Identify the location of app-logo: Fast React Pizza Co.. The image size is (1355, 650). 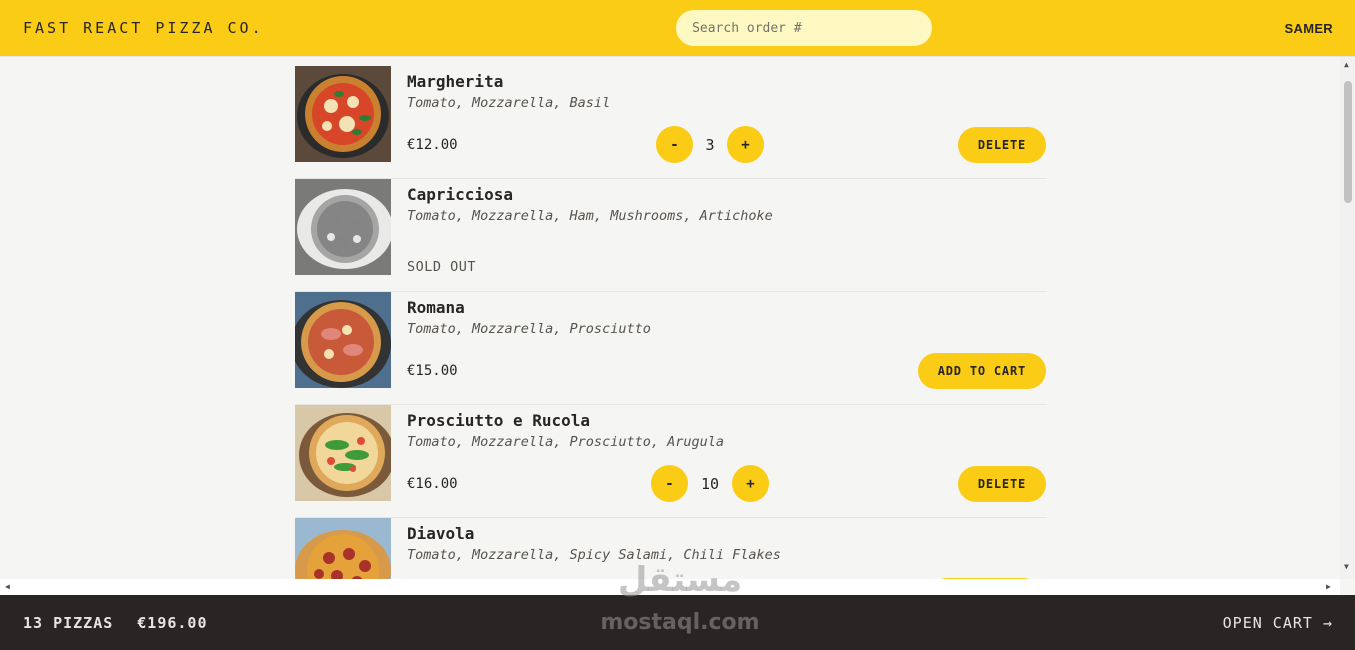
(143, 28).